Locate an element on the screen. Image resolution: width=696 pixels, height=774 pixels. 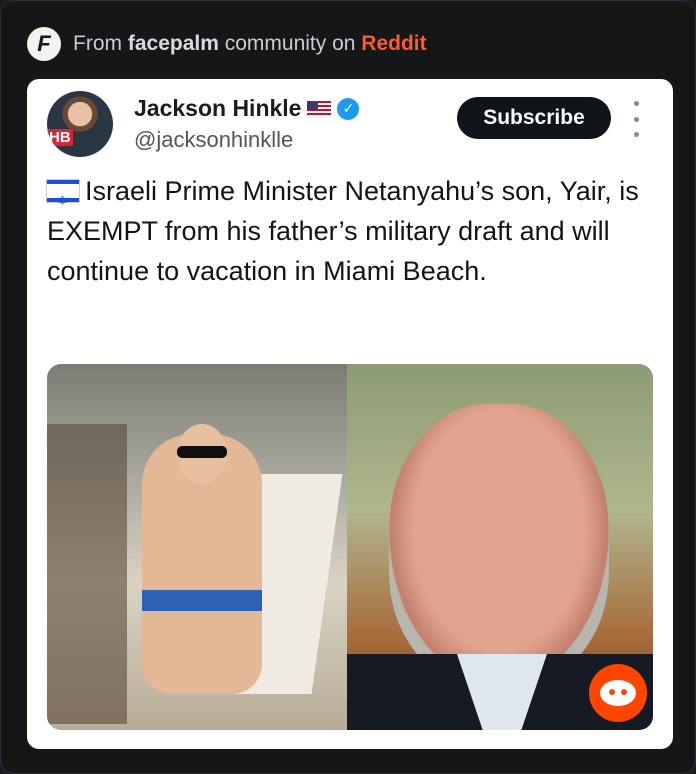
reddit-snoo-icon is located at coordinates (618, 693).